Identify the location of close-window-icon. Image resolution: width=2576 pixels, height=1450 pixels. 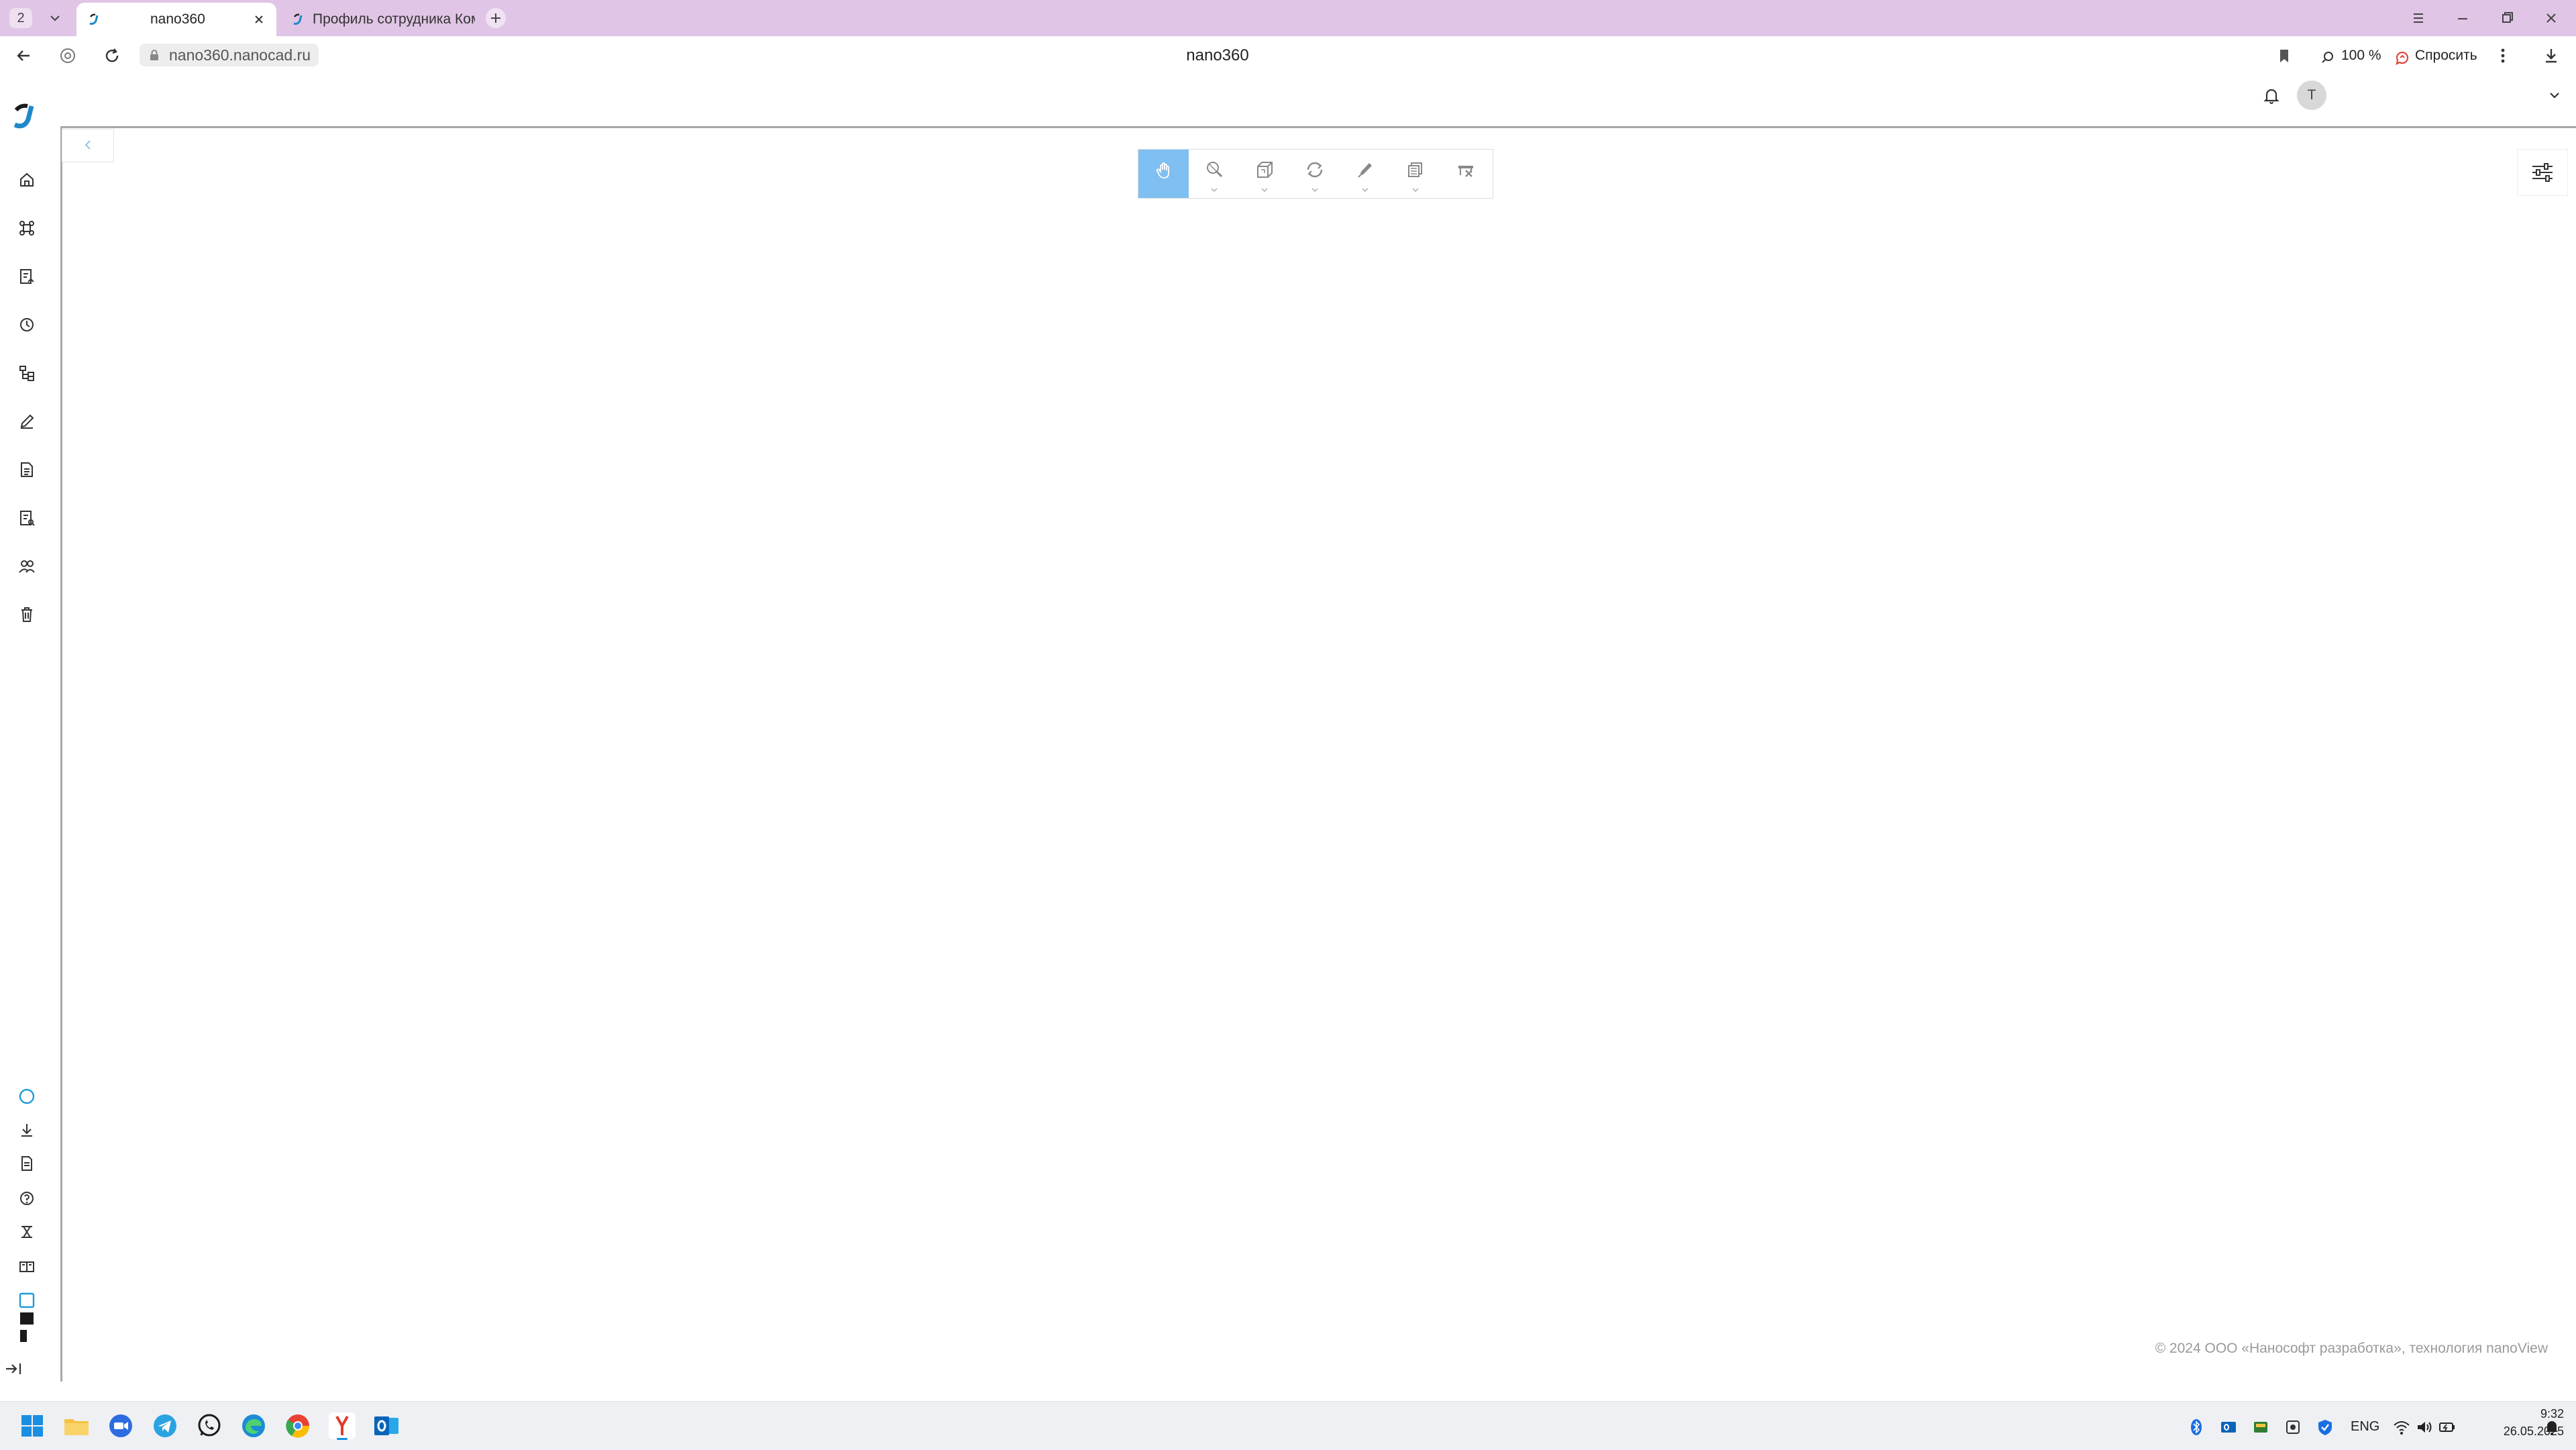
(2551, 18).